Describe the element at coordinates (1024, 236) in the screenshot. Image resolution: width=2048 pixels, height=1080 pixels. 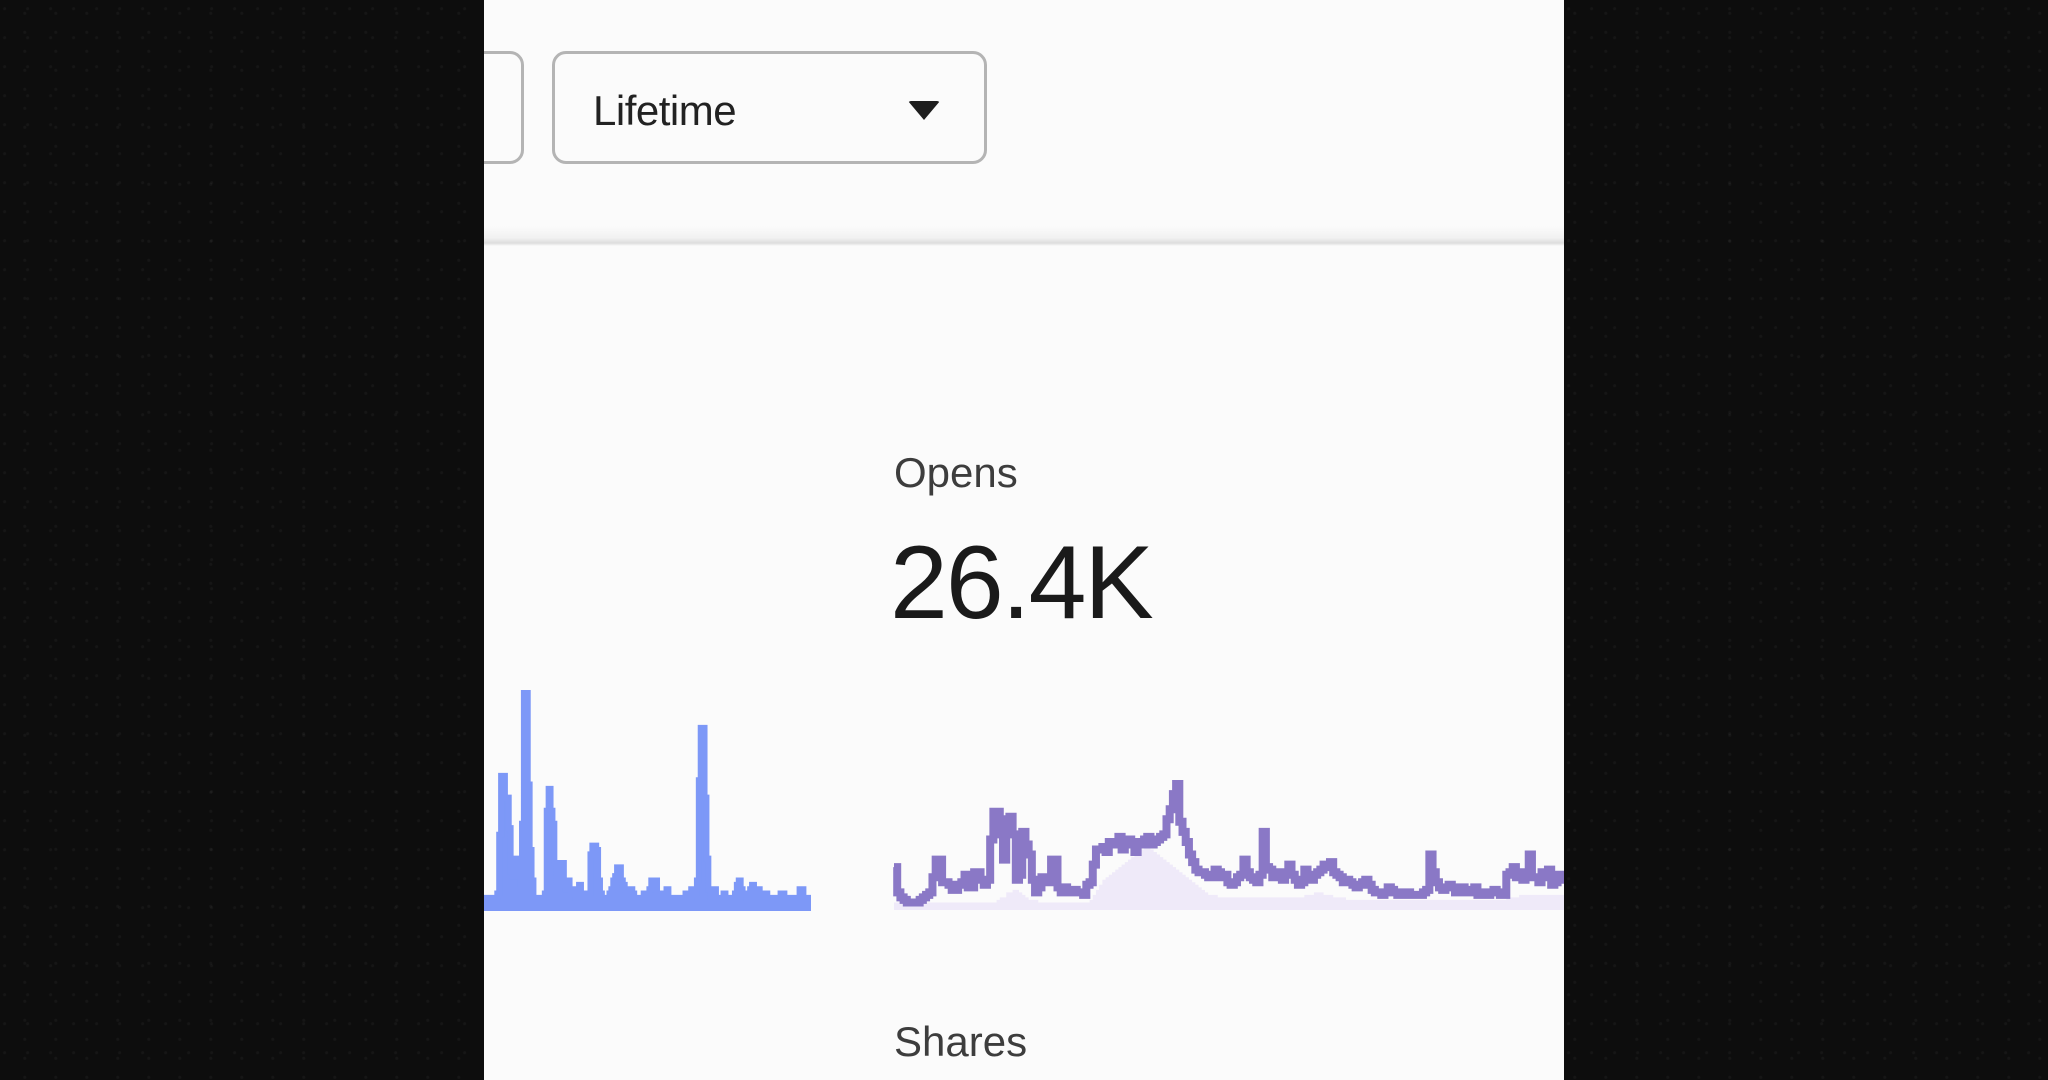
I see `toolbar-divider` at that location.